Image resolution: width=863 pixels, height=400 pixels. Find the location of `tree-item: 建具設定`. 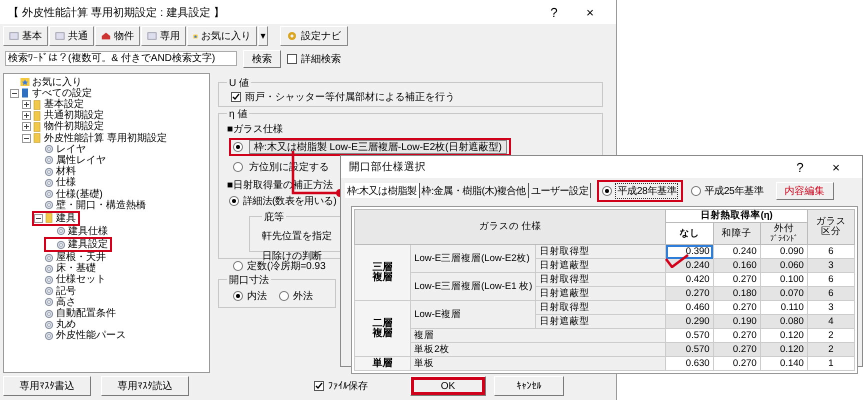

tree-item: 建具設定 is located at coordinates (78, 244).